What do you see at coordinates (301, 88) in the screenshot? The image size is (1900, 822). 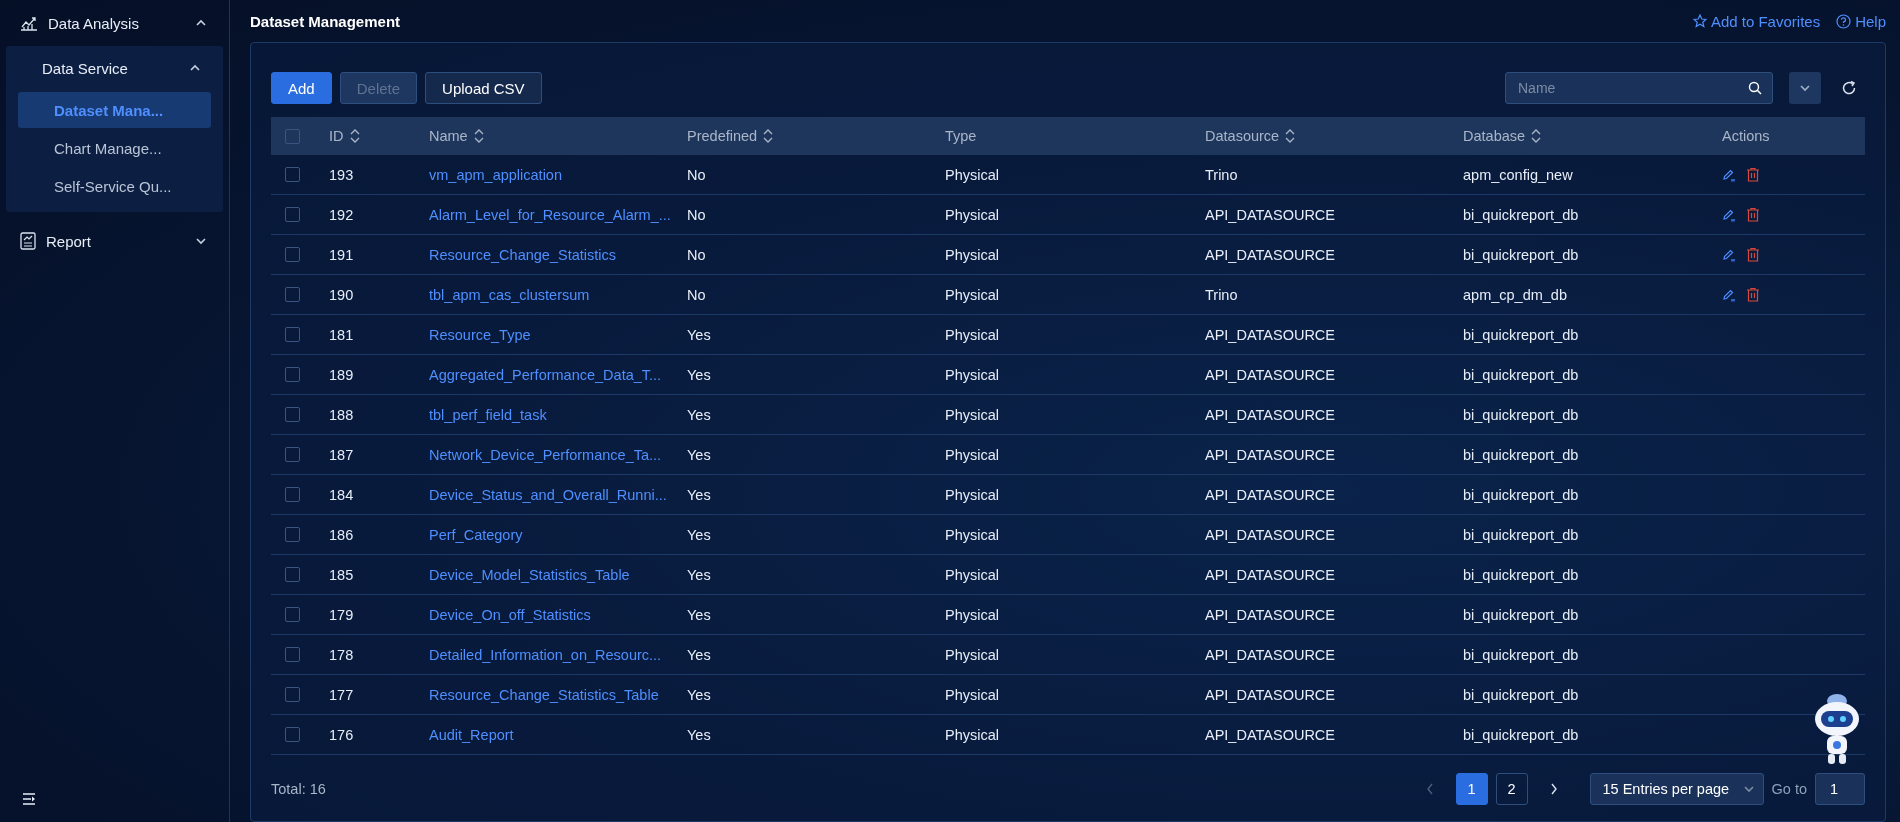 I see `toolbar-button: Add` at bounding box center [301, 88].